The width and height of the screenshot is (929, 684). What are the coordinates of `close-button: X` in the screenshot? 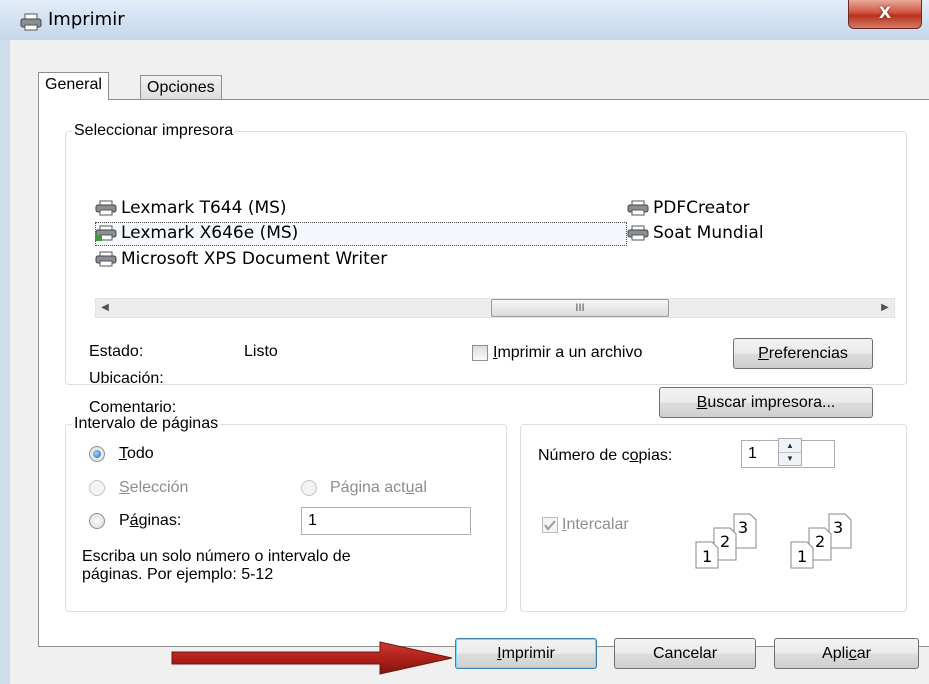 It's located at (885, 14).